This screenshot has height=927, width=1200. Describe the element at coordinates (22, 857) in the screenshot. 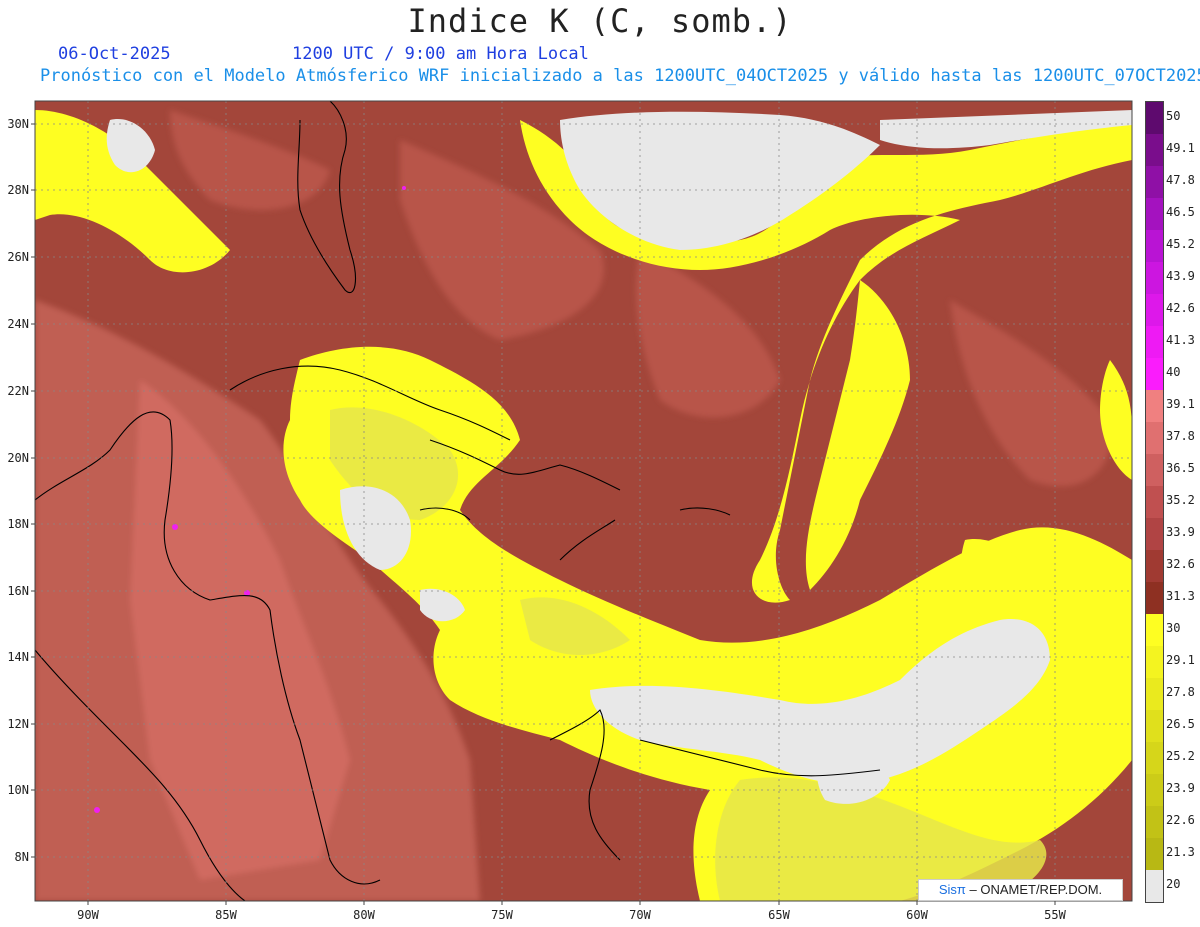

I see `lat-label: 8N` at that location.